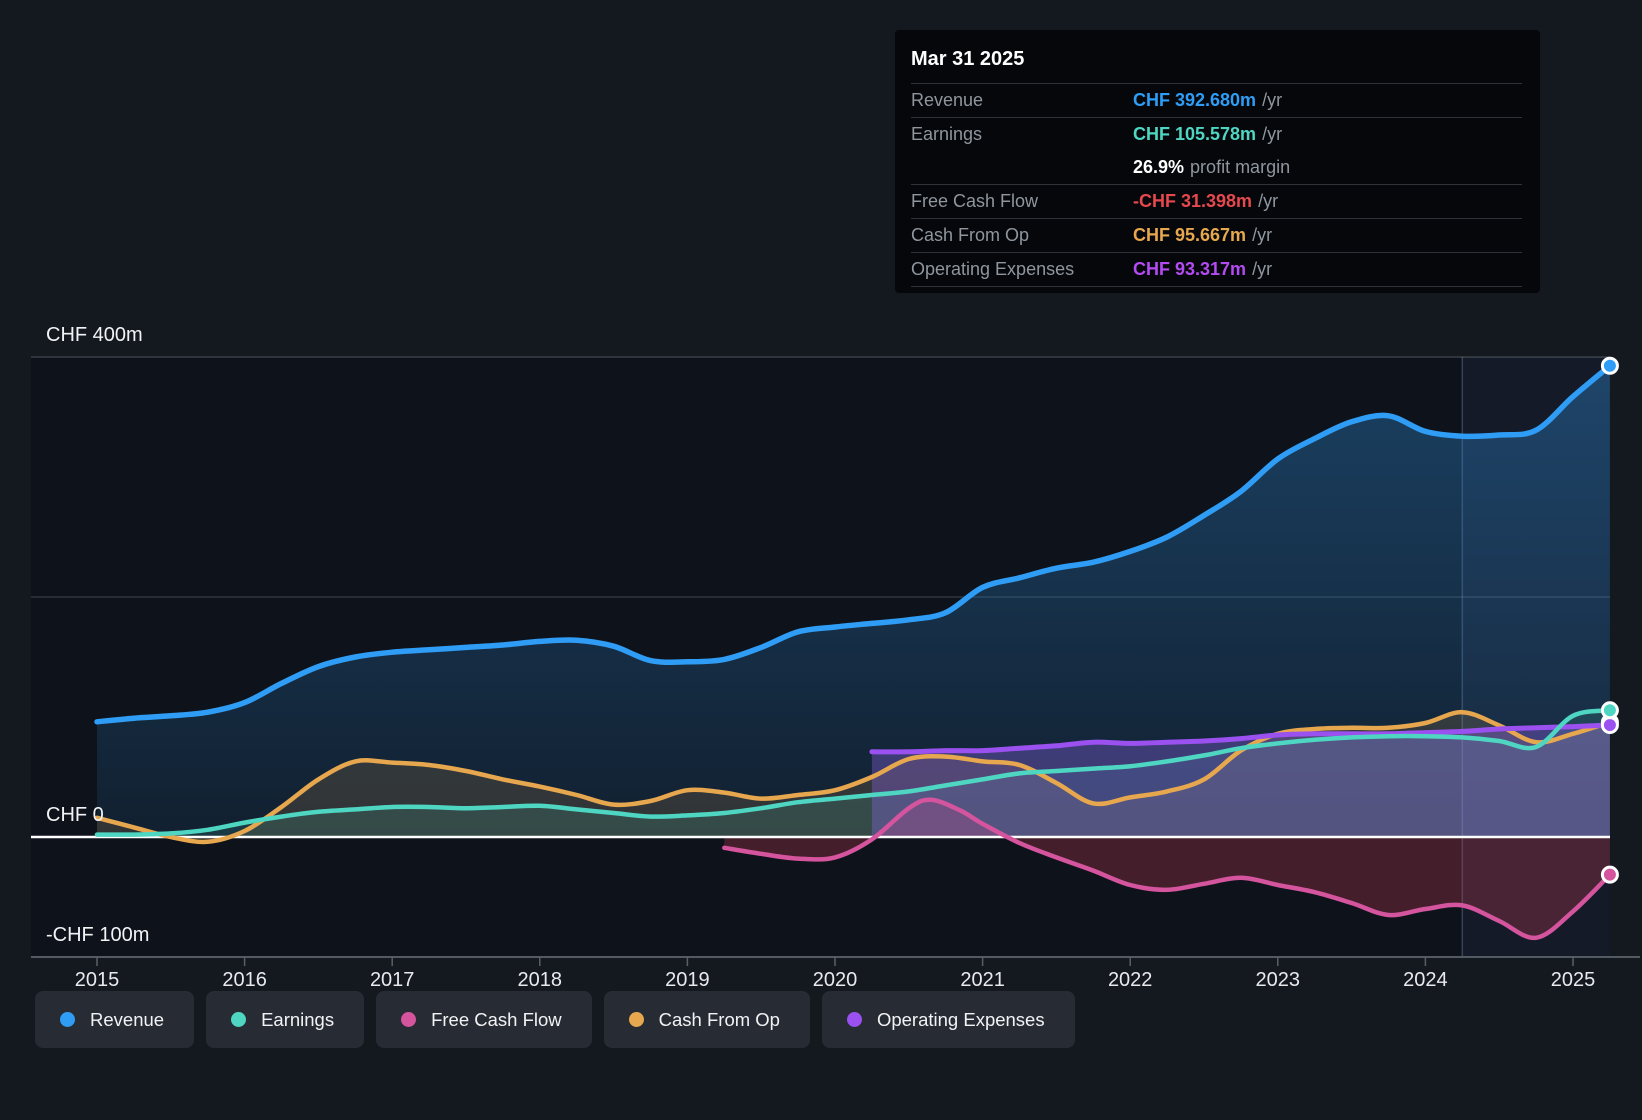 The image size is (1642, 1120). What do you see at coordinates (982, 980) in the screenshot?
I see `svg-text: 2021` at bounding box center [982, 980].